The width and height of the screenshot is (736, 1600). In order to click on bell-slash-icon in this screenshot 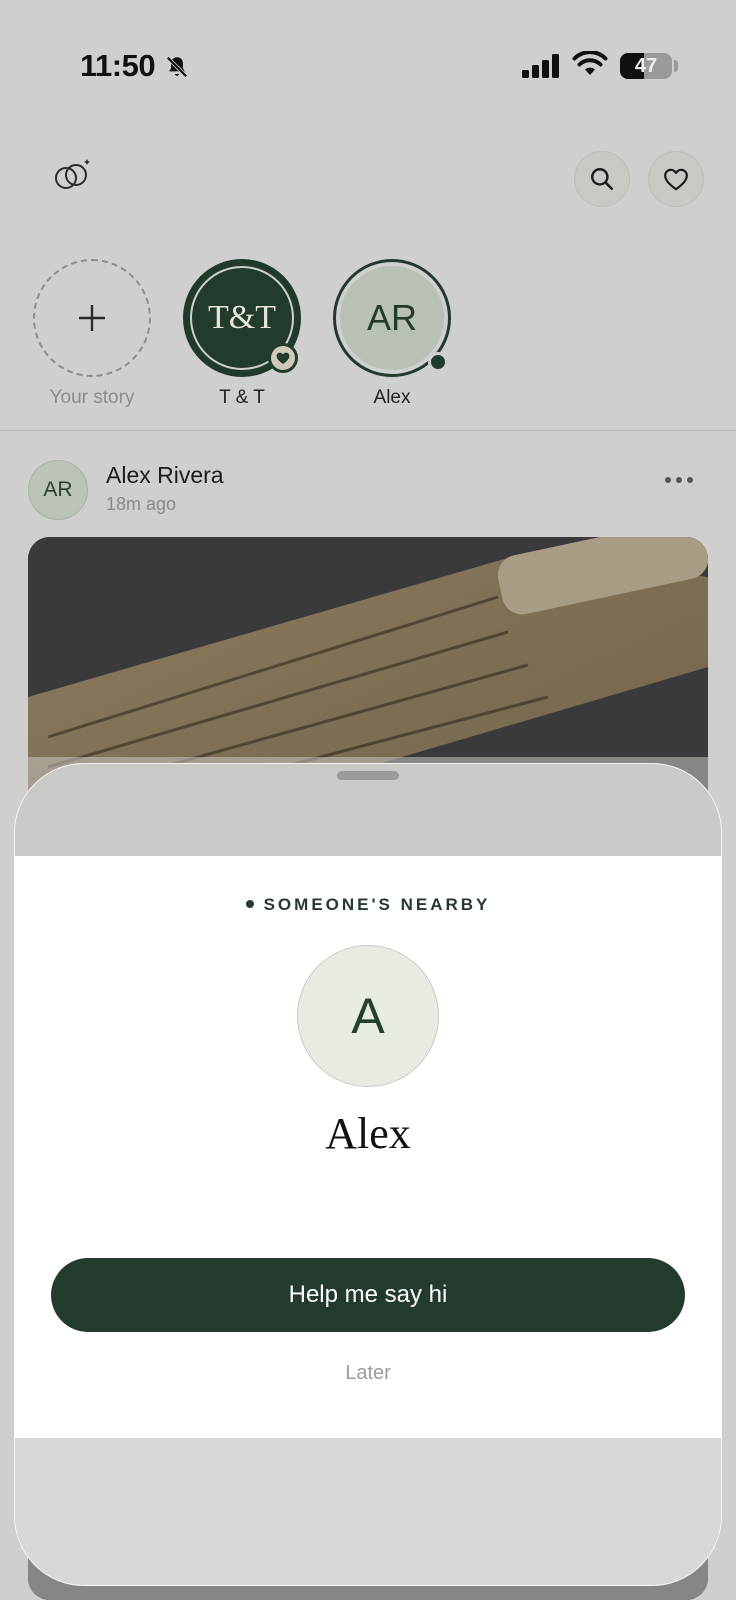, I will do `click(177, 69)`.